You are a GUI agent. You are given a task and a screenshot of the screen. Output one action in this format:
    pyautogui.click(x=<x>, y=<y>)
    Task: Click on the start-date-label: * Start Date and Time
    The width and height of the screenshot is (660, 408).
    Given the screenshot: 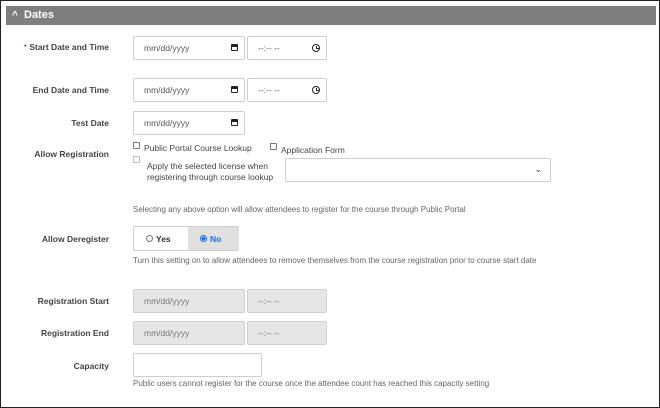 What is the action you would take?
    pyautogui.click(x=66, y=47)
    